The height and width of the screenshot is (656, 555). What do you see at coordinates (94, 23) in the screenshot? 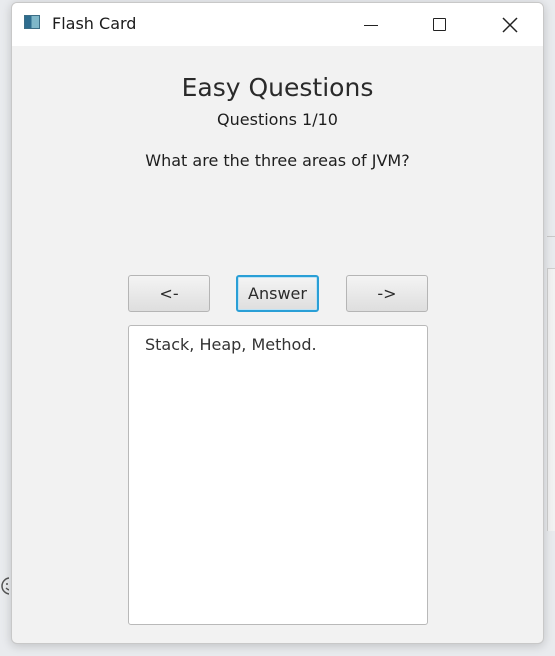
I see `window-title: Flash Card` at bounding box center [94, 23].